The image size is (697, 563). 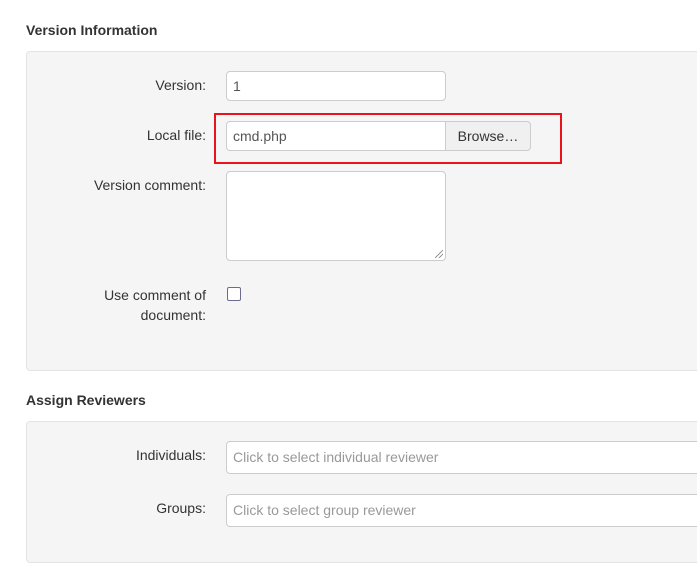 What do you see at coordinates (461, 510) in the screenshot?
I see `groups-select: Click to select group reviewer` at bounding box center [461, 510].